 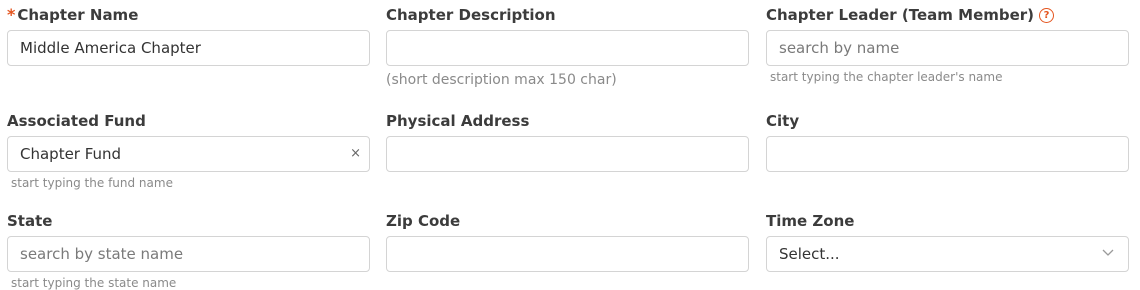 I want to click on chapter-description-box, so click(x=567, y=48).